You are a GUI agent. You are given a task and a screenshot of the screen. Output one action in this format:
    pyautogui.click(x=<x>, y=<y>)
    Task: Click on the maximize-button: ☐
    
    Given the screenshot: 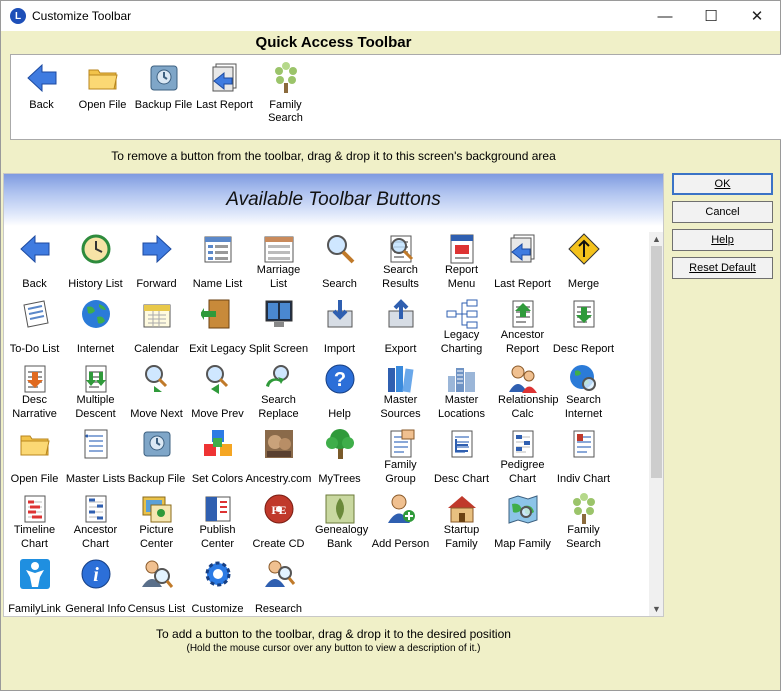 What is the action you would take?
    pyautogui.click(x=711, y=16)
    